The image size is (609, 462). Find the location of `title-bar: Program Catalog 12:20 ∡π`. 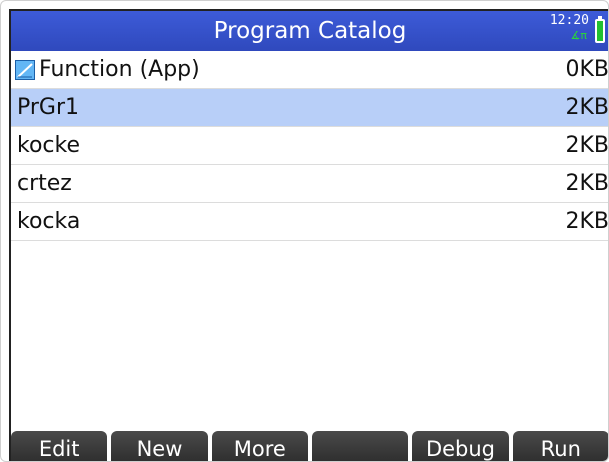

title-bar: Program Catalog 12:20 ∡π is located at coordinates (309, 31).